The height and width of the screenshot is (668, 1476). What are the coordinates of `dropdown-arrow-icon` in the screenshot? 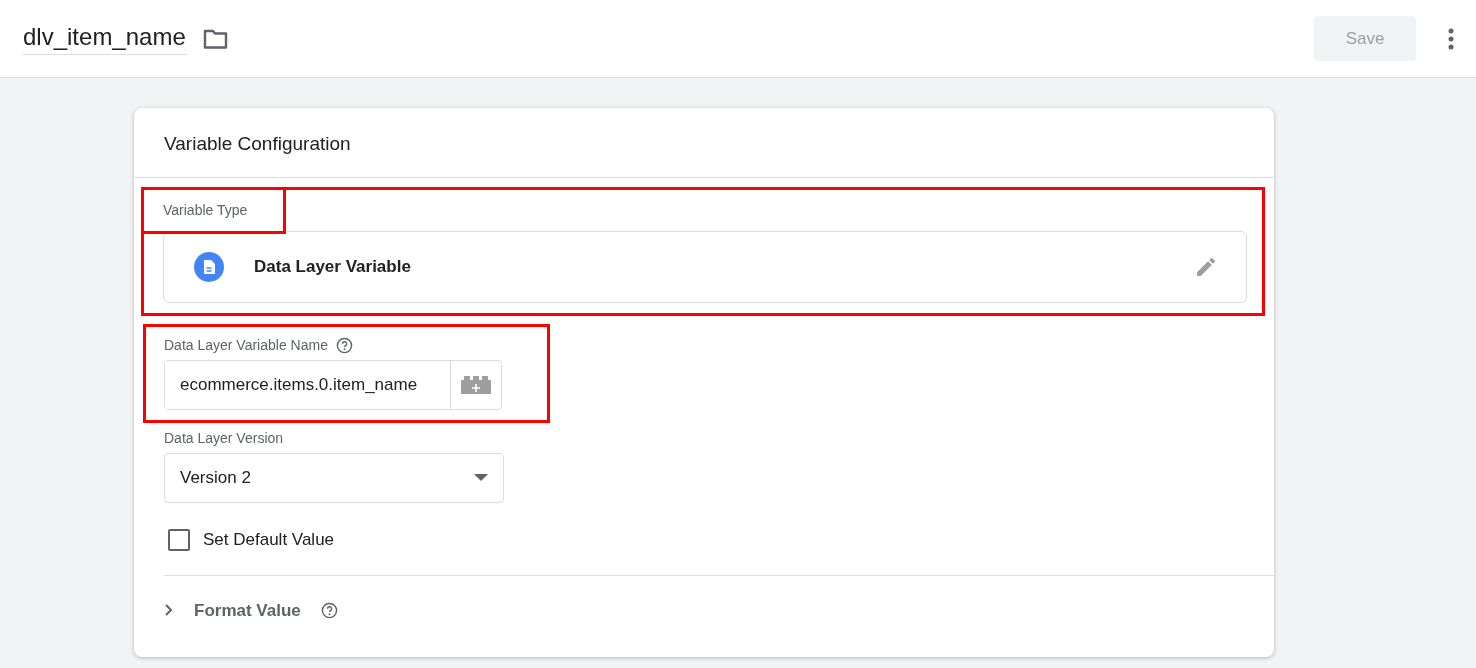 It's located at (481, 478).